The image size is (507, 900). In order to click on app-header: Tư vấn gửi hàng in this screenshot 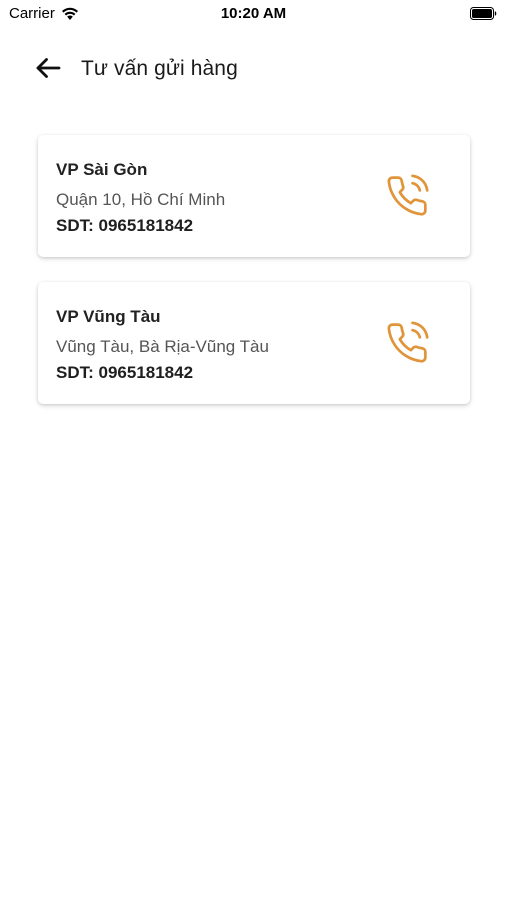, I will do `click(253, 70)`.